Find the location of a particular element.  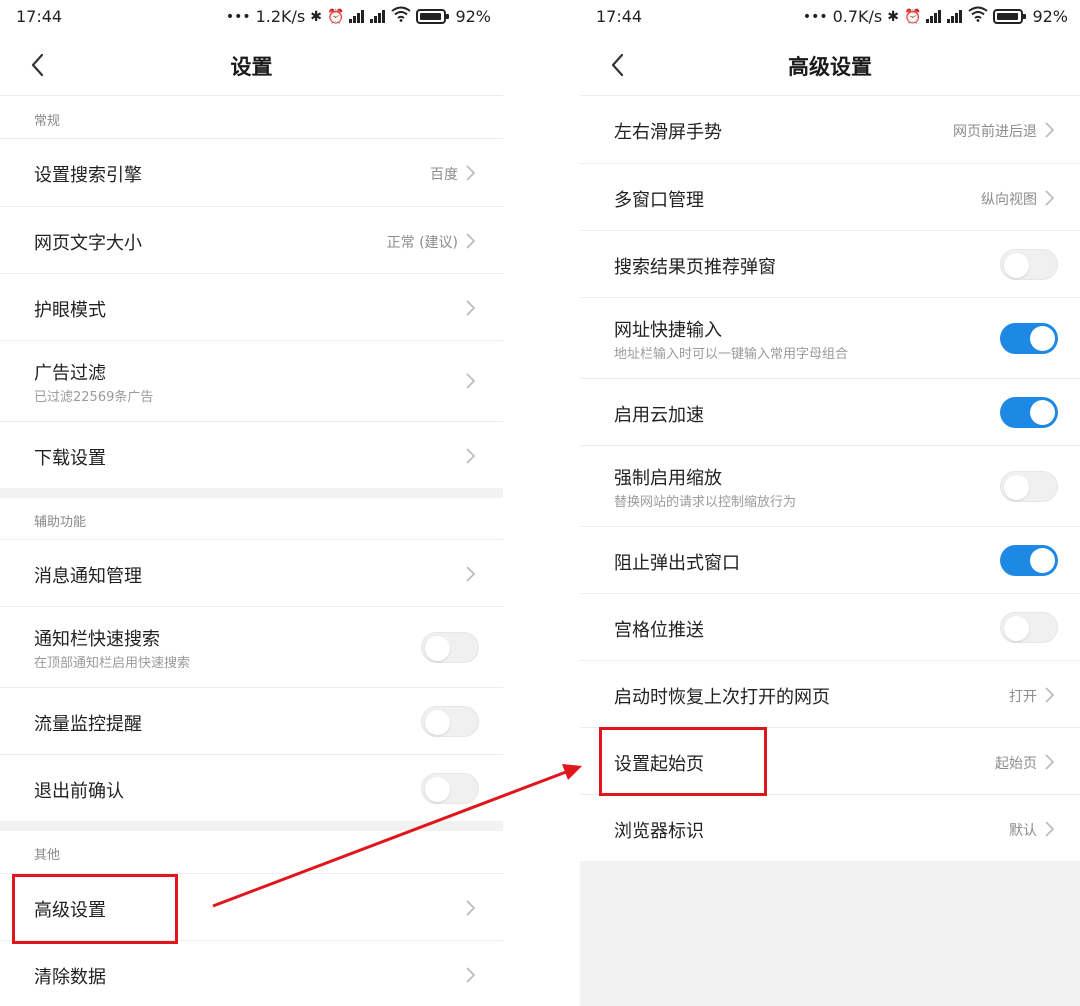

advanced-settings-row: 高级设置 is located at coordinates (251, 906).